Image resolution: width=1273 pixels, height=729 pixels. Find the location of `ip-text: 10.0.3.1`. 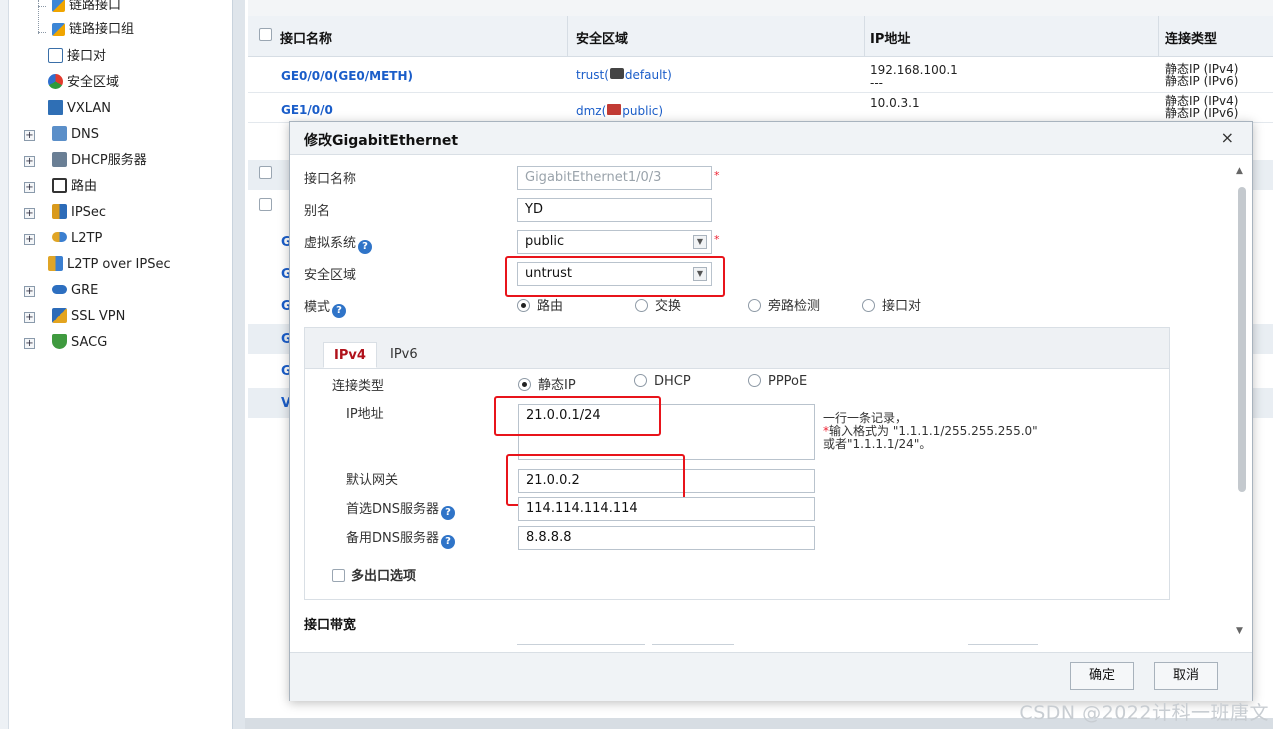

ip-text: 10.0.3.1 is located at coordinates (895, 103).